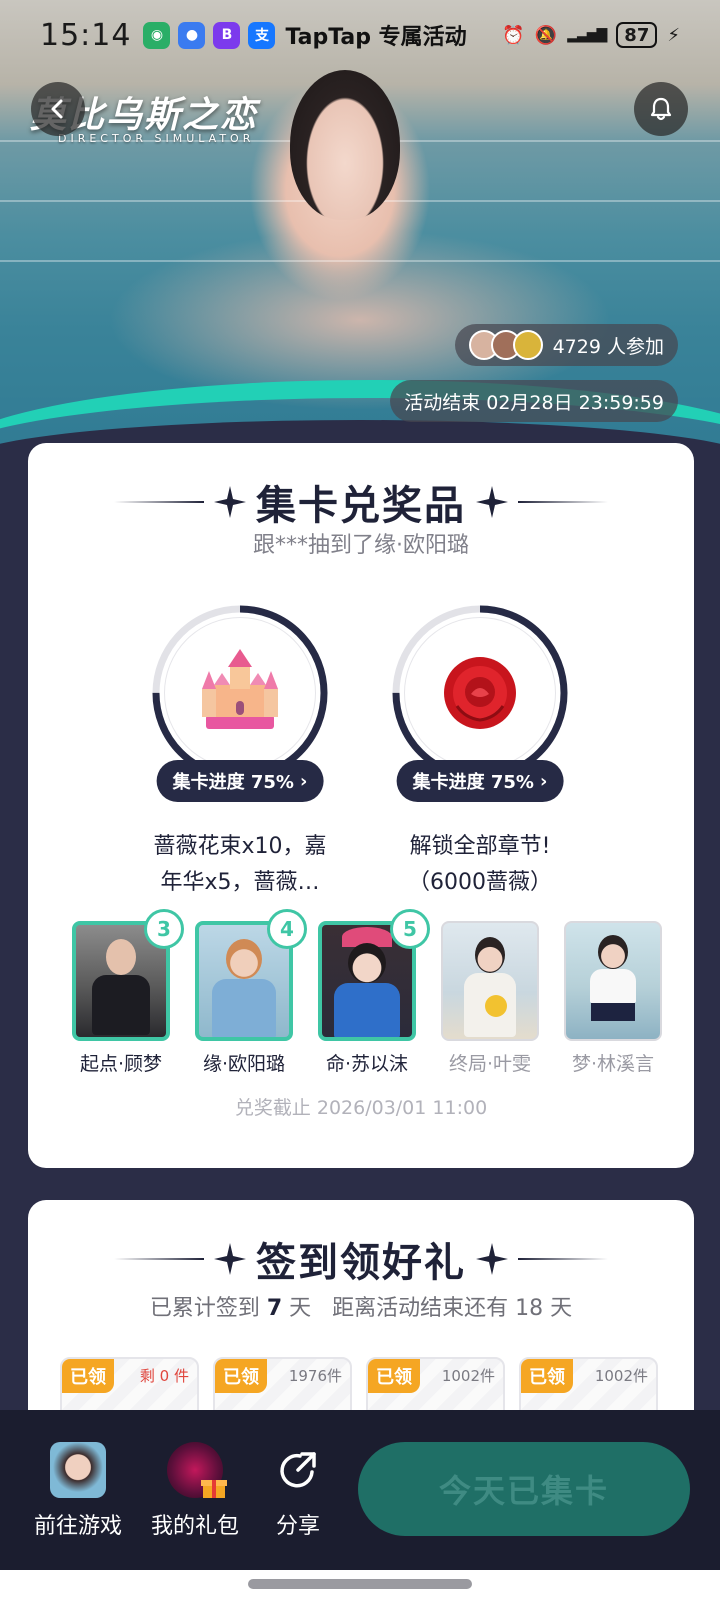 This screenshot has width=720, height=1602. I want to click on character-card: 梦·林溪言, so click(613, 998).